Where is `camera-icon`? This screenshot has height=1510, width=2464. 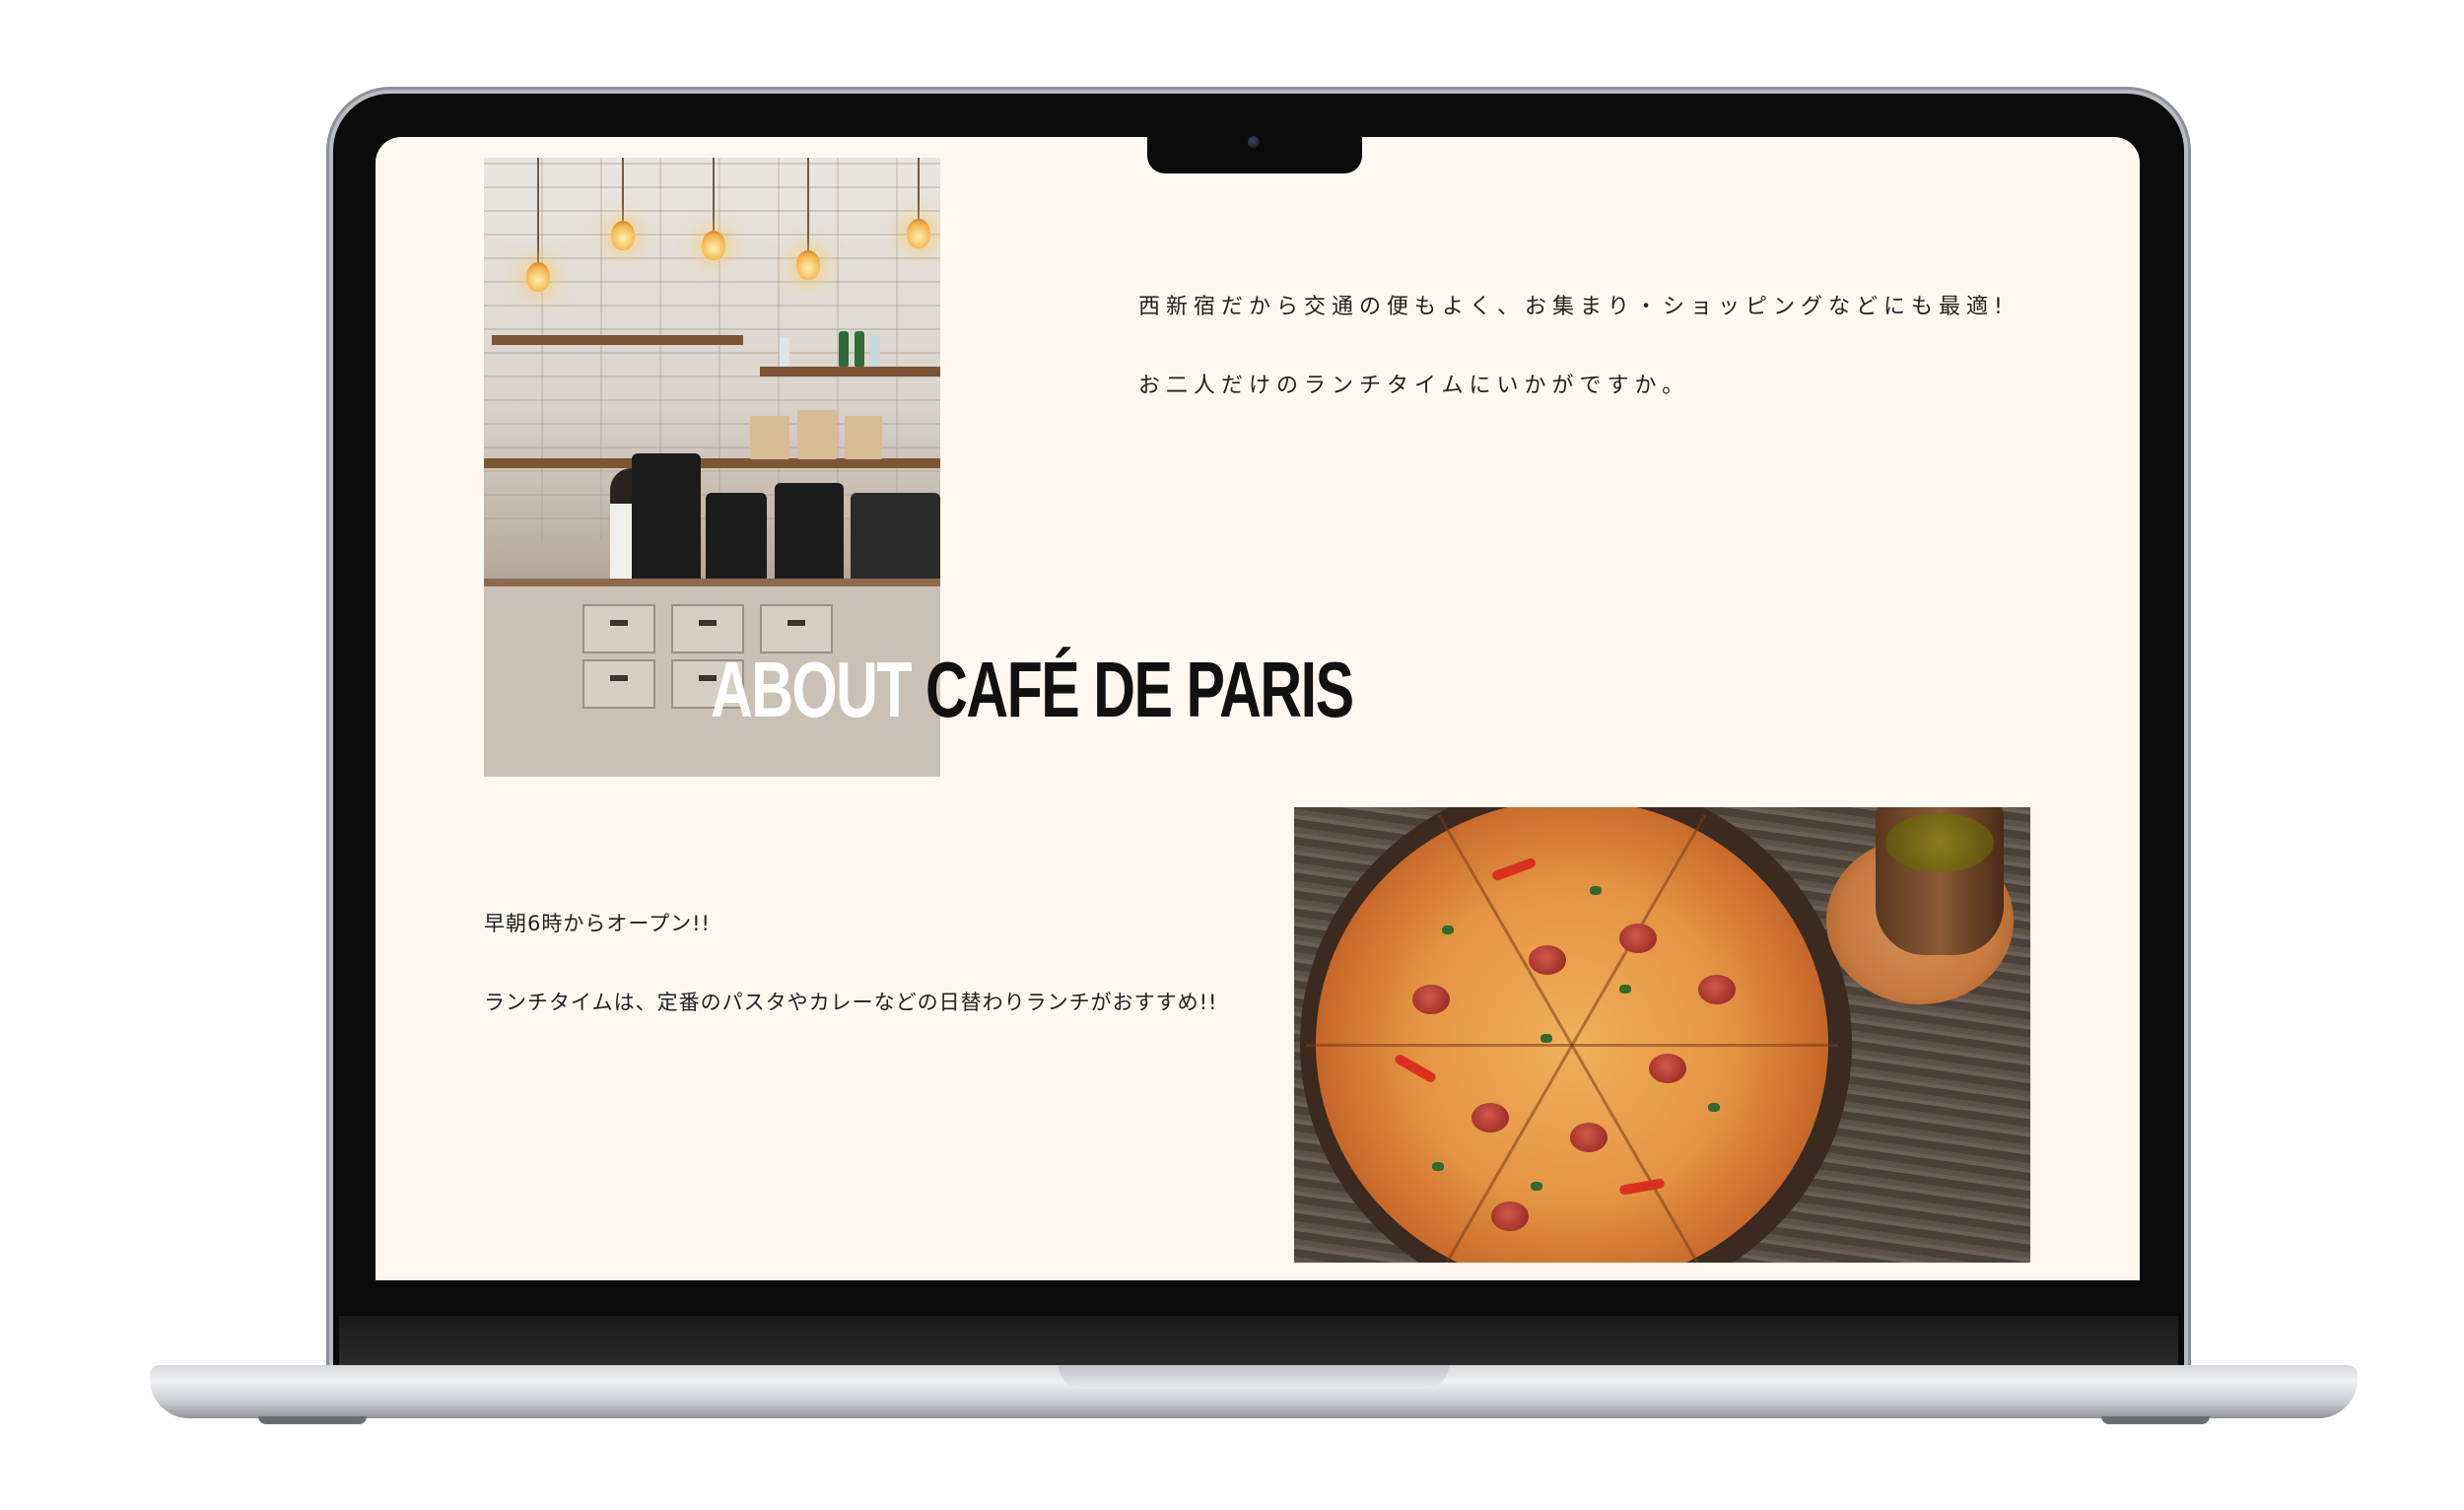
camera-icon is located at coordinates (1254, 142).